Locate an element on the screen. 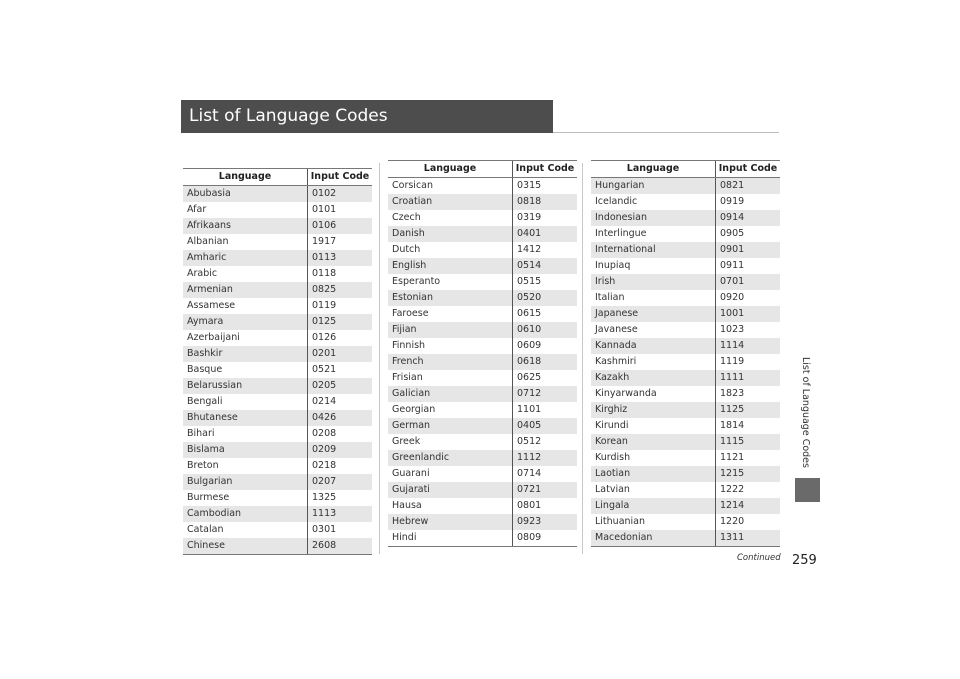 The width and height of the screenshot is (960, 679). input-code-cell: 0801 is located at coordinates (529, 505).